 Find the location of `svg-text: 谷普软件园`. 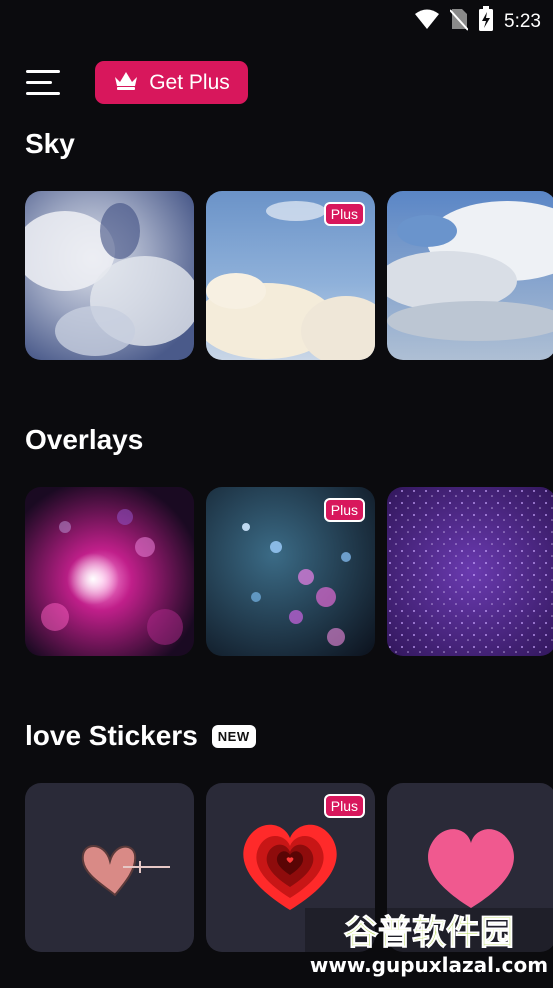

svg-text: 谷普软件园 is located at coordinates (429, 933).